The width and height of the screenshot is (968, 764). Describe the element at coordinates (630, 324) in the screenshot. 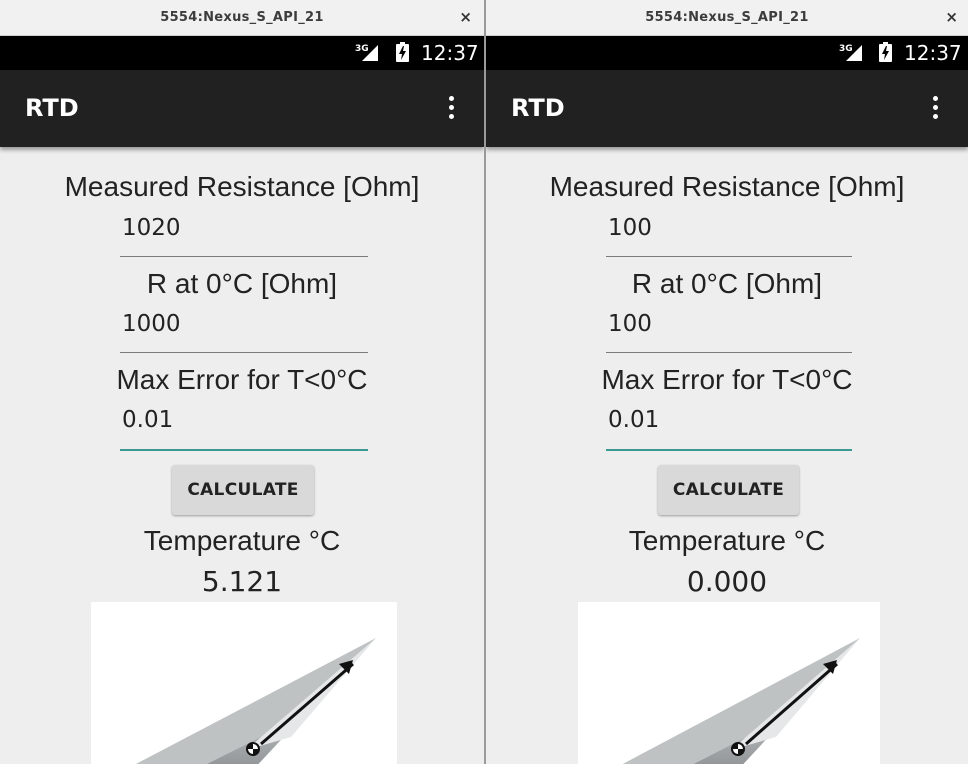

I see `r0-value: 100` at that location.